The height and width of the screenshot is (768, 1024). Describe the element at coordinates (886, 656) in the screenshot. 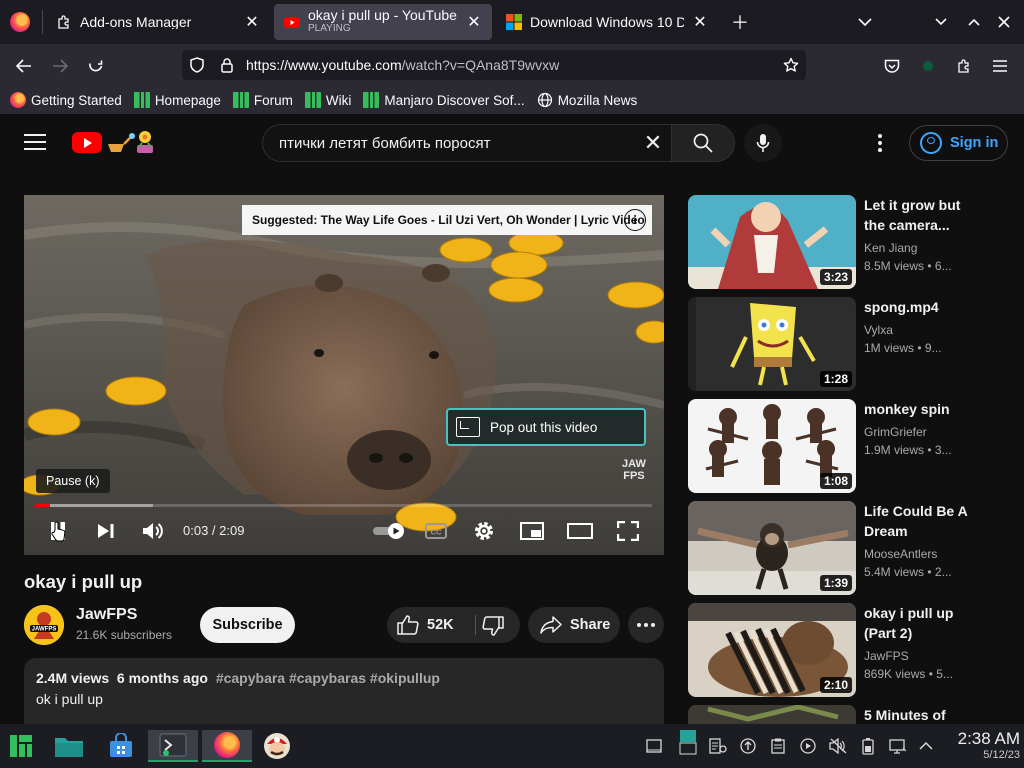

I see `recommendation-channel: JawFPS` at that location.